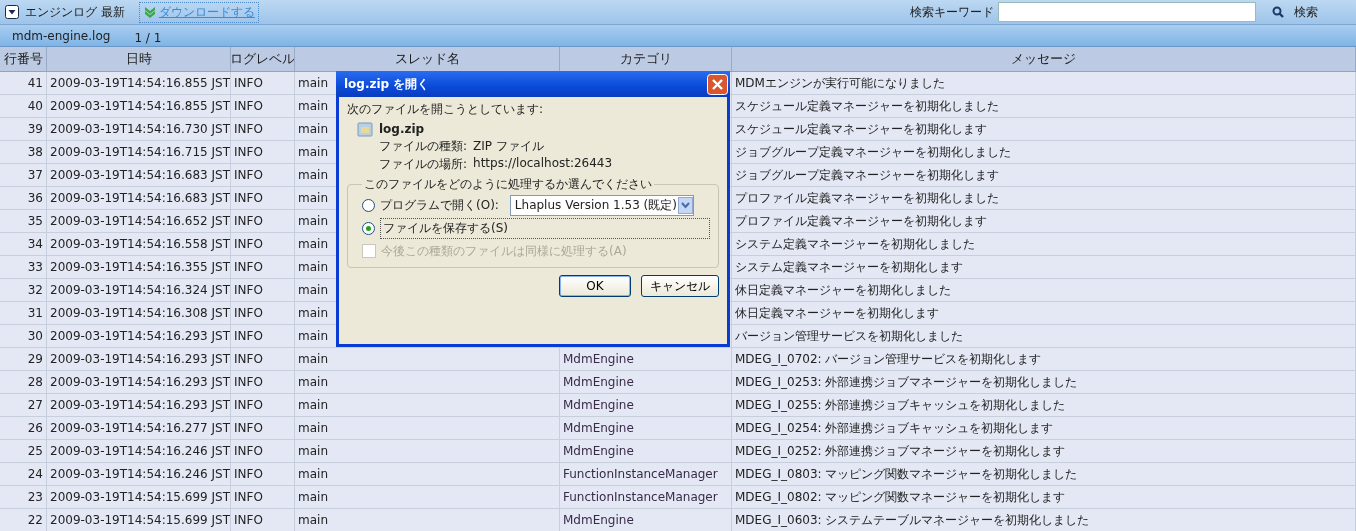 This screenshot has height=531, width=1356. Describe the element at coordinates (680, 286) in the screenshot. I see `dialog-button: キャンセル` at that location.